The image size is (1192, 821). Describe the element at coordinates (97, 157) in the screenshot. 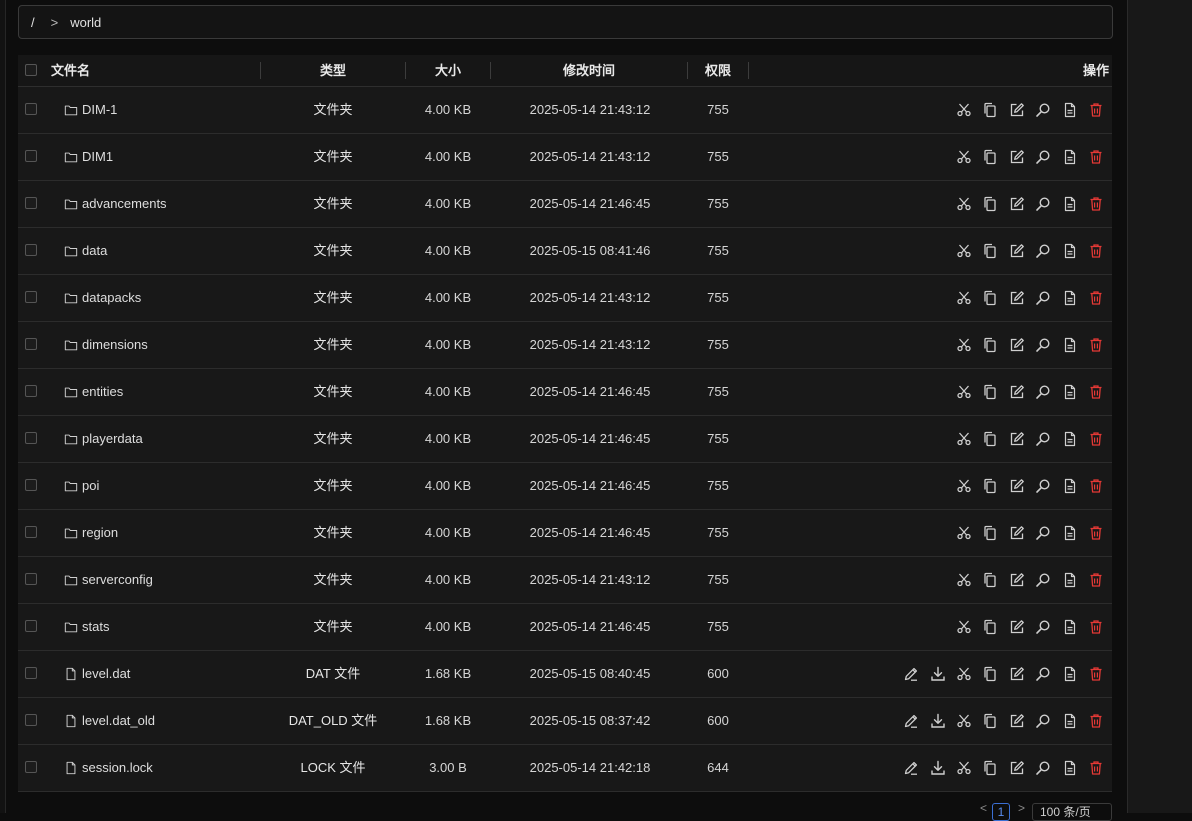

I see `file-name: DIM1` at that location.